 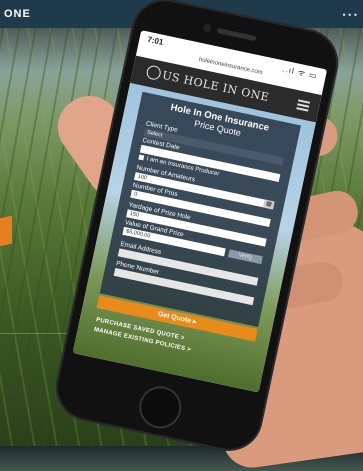 What do you see at coordinates (154, 72) in the screenshot?
I see `golf-logo-icon` at bounding box center [154, 72].